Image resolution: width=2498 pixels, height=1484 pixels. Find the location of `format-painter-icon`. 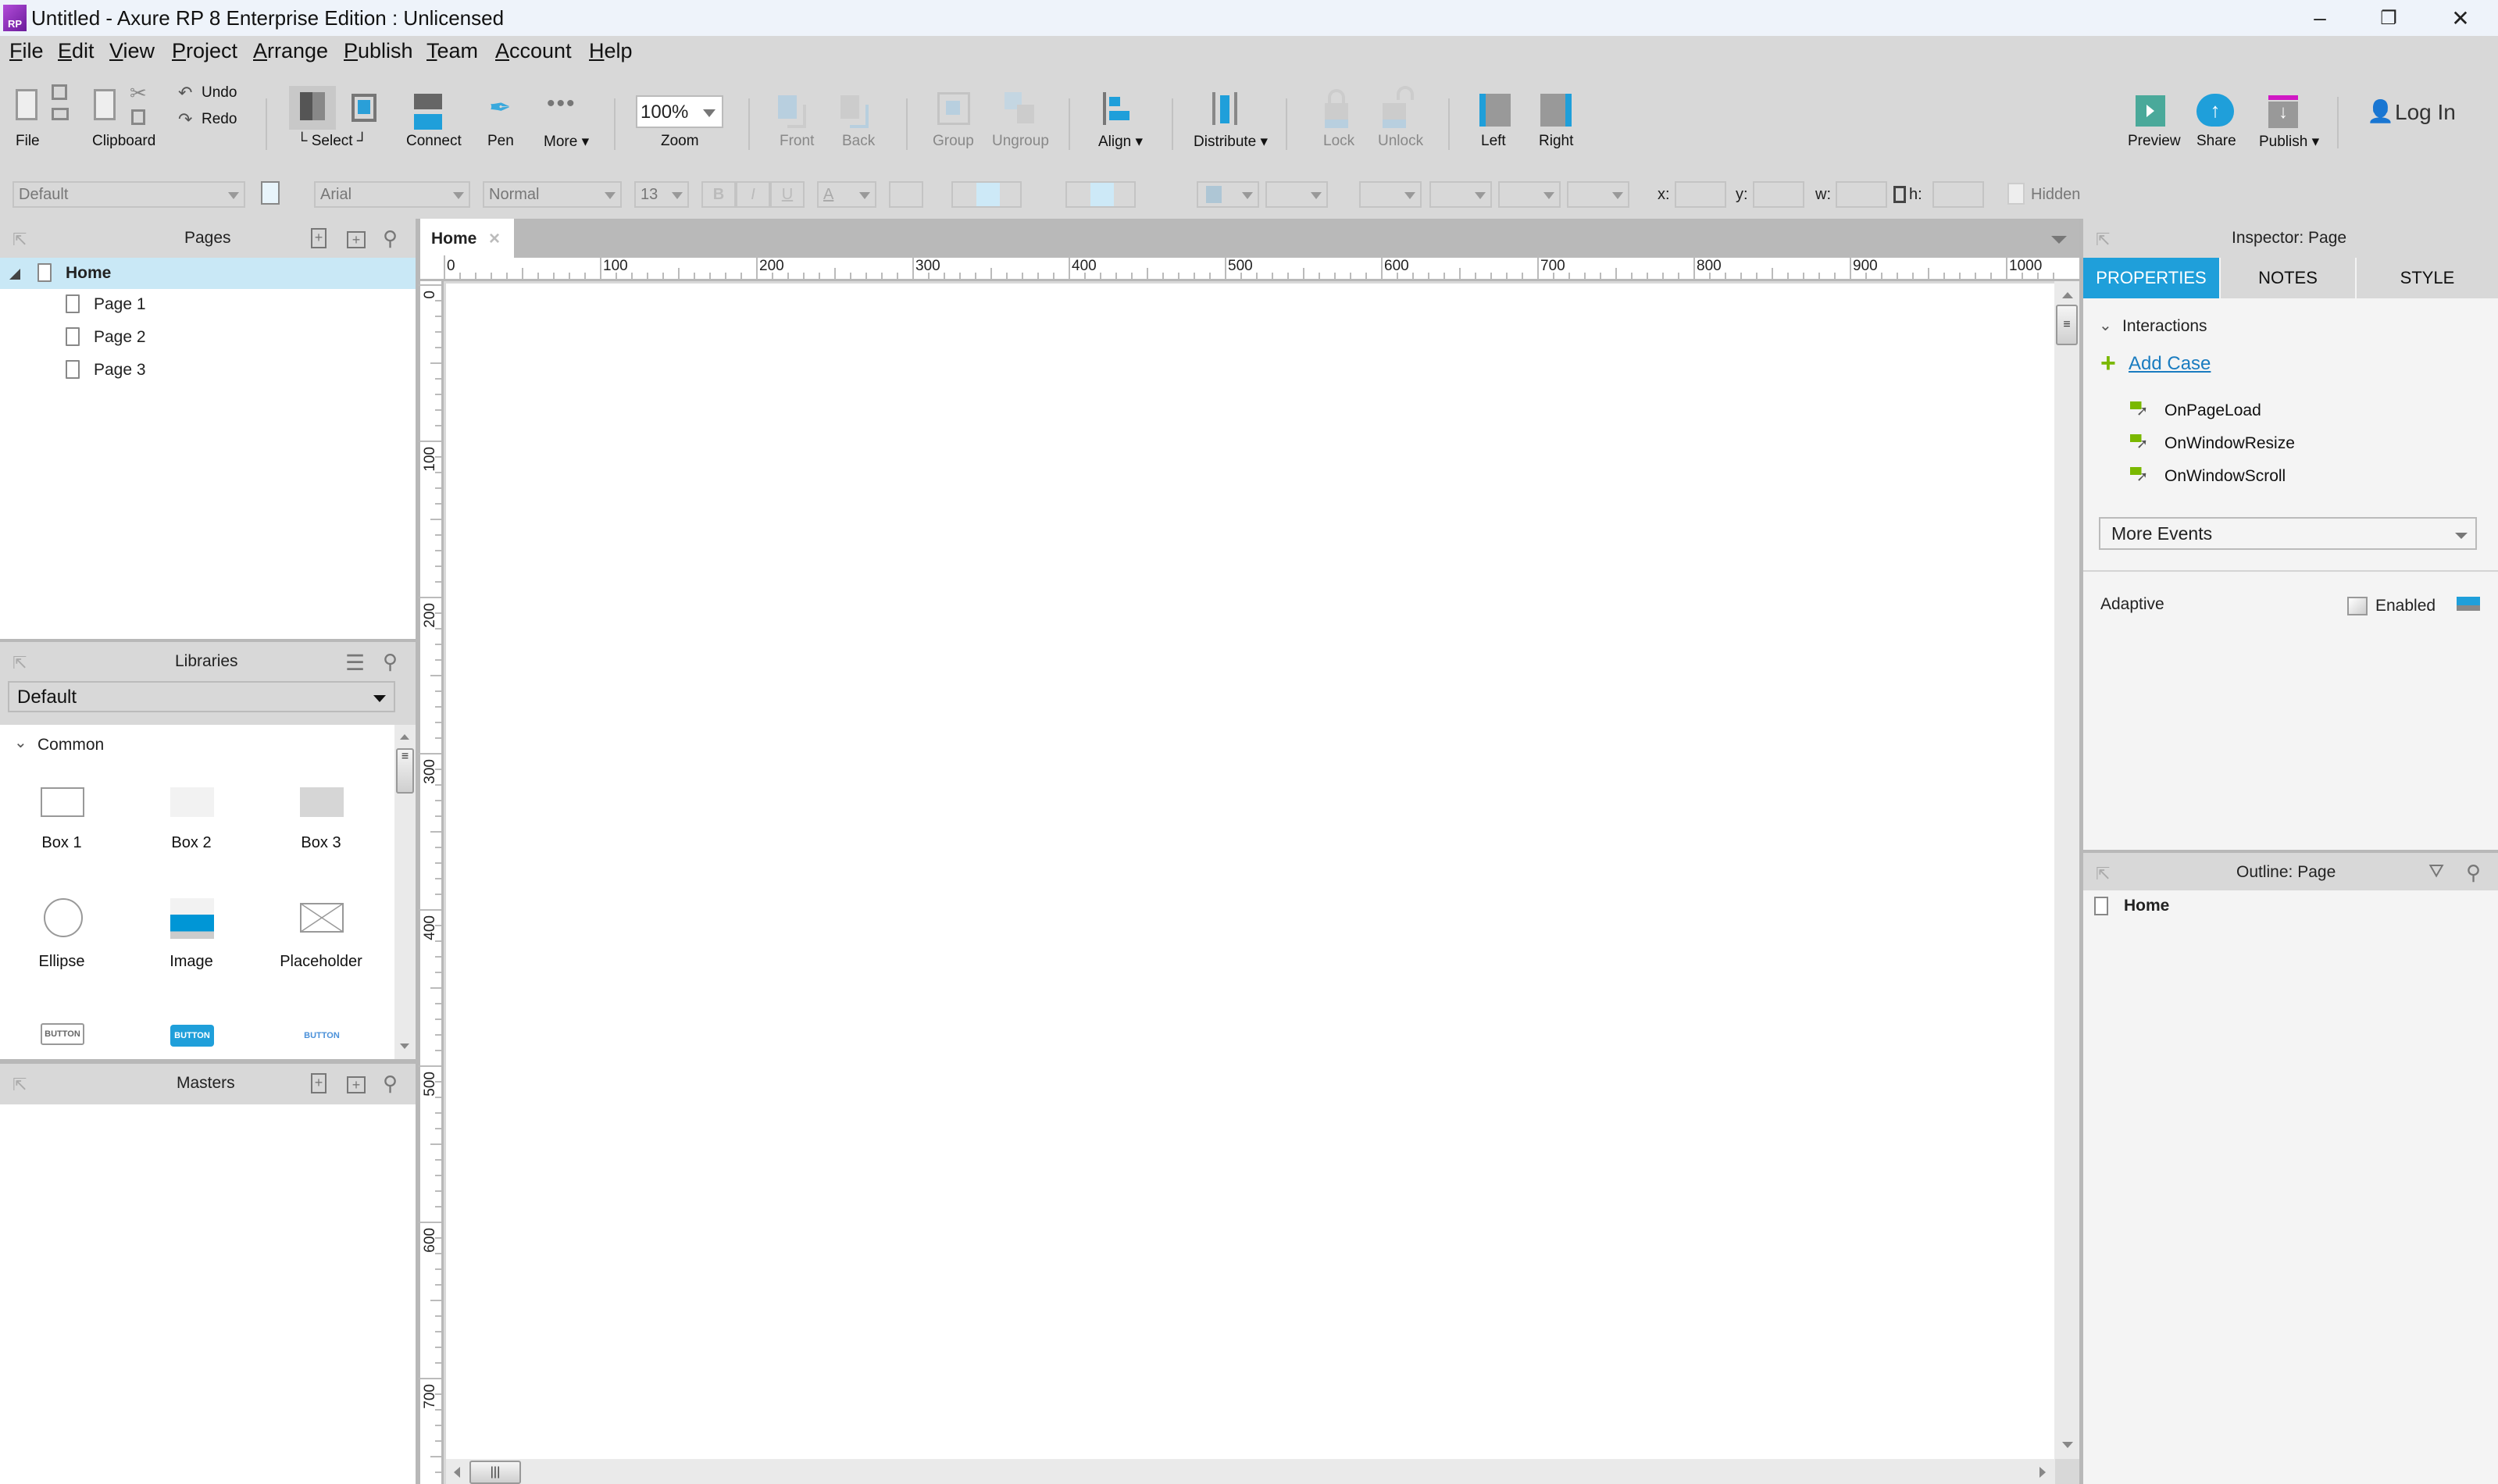

format-painter-icon is located at coordinates (270, 193).